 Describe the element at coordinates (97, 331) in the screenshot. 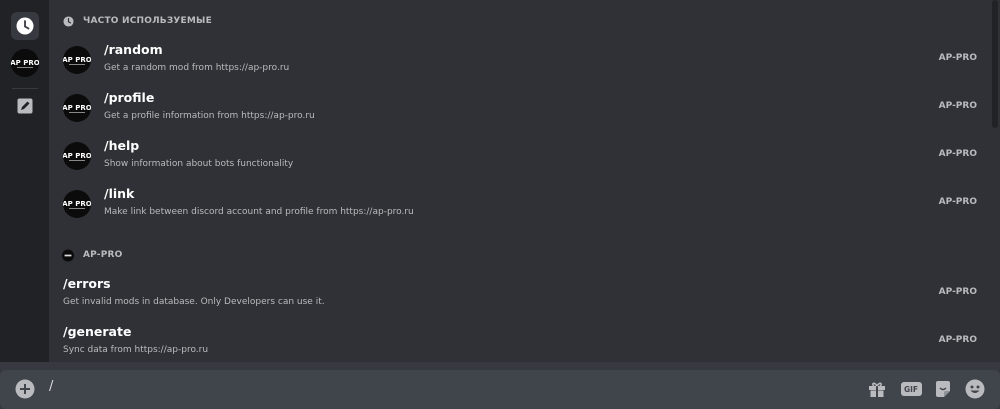

I see `command-name: /generate` at that location.